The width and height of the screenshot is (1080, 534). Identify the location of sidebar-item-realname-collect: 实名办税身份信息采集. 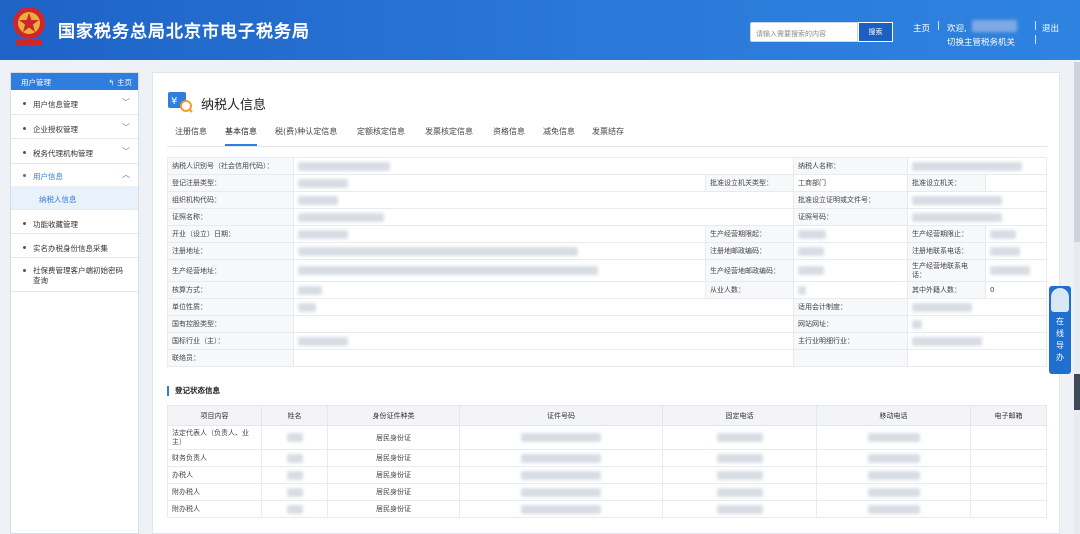
(74, 246).